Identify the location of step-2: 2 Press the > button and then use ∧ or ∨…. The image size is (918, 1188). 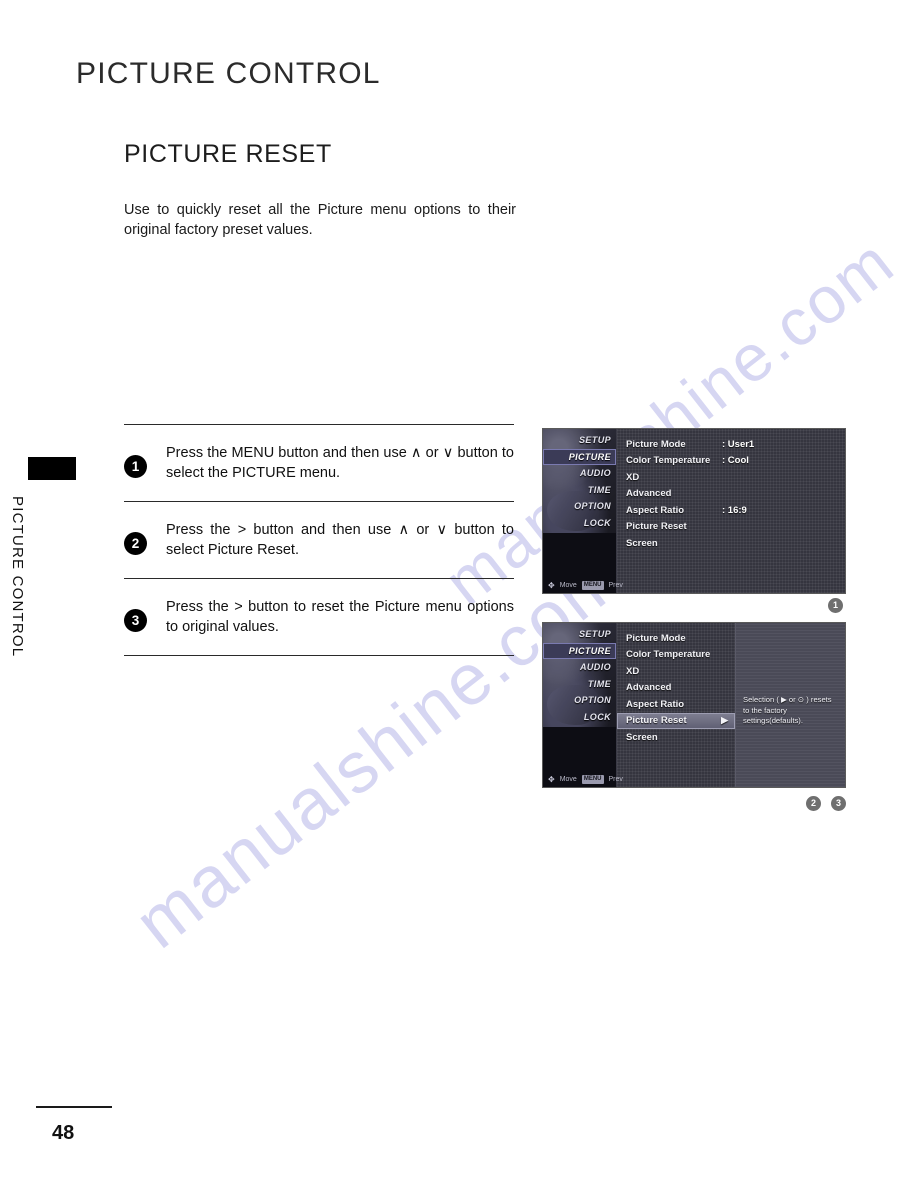
(319, 540).